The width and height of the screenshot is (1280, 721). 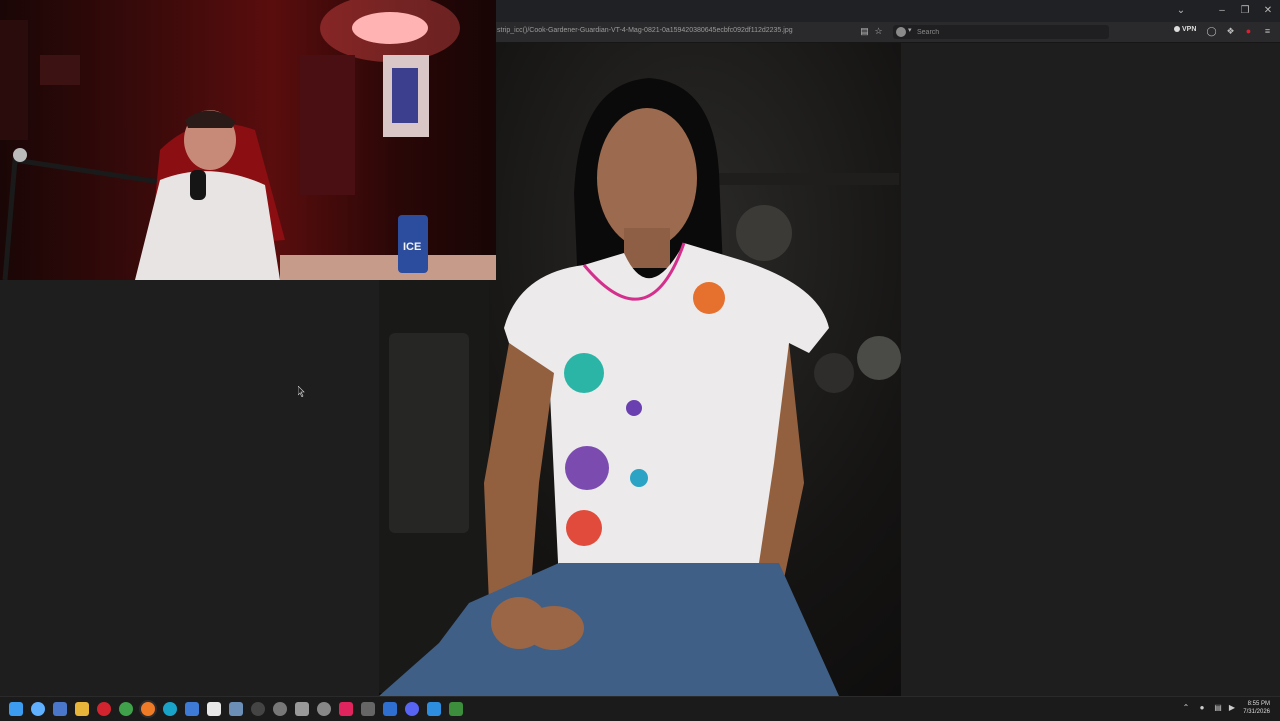 What do you see at coordinates (38, 709) in the screenshot?
I see `copilot-icon` at bounding box center [38, 709].